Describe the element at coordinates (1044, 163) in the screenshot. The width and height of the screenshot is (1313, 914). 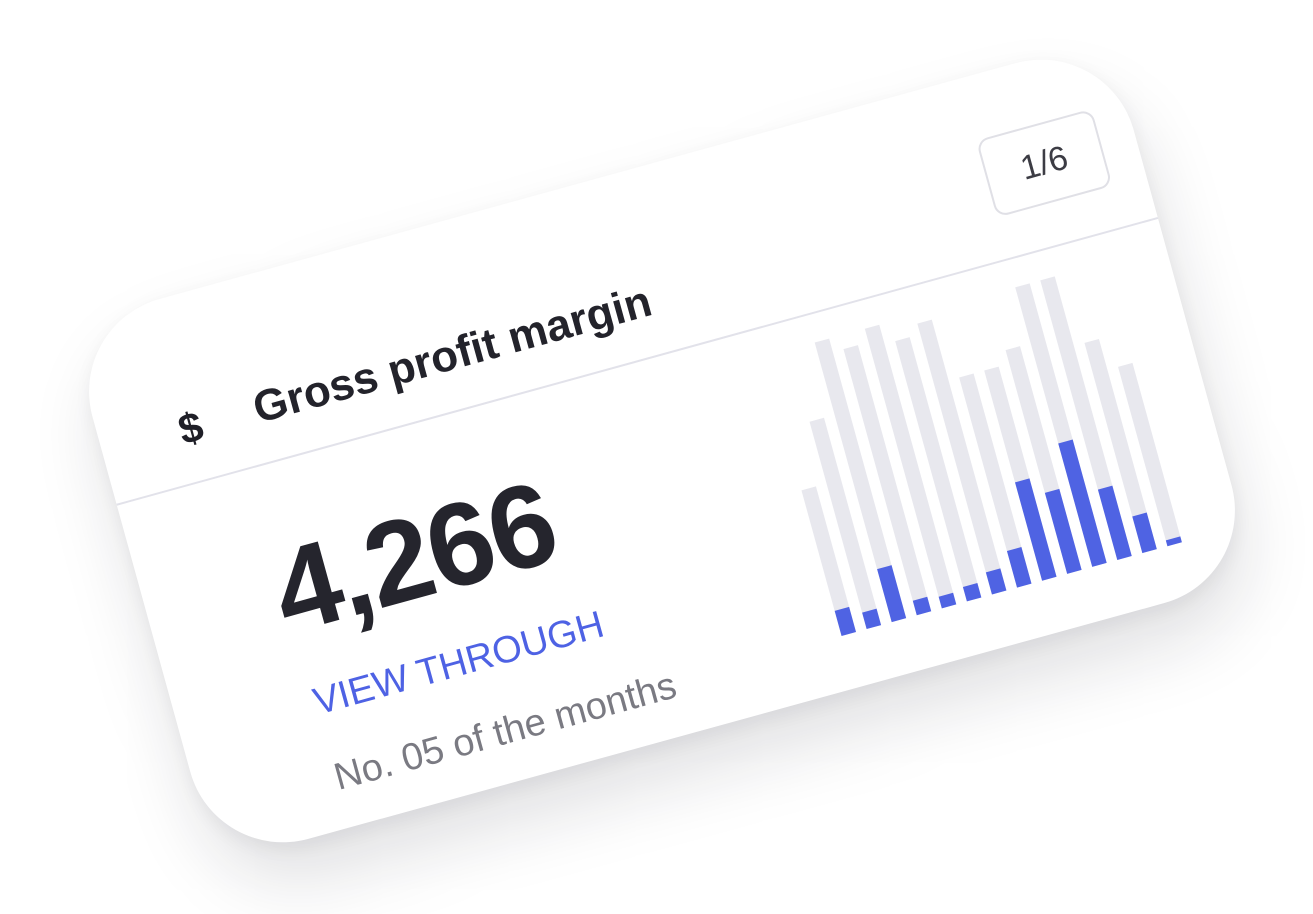
I see `pager-badge: 1/6` at that location.